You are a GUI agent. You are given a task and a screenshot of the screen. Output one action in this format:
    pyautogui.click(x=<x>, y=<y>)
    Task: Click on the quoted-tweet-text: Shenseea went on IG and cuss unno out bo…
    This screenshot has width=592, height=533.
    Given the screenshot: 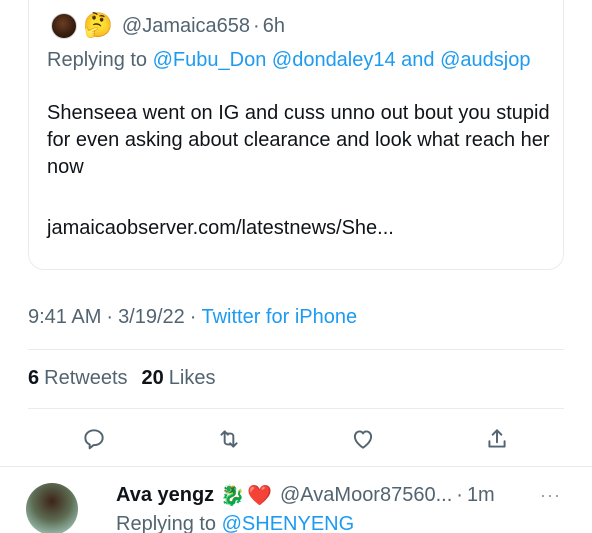 What is the action you would take?
    pyautogui.click(x=298, y=140)
    